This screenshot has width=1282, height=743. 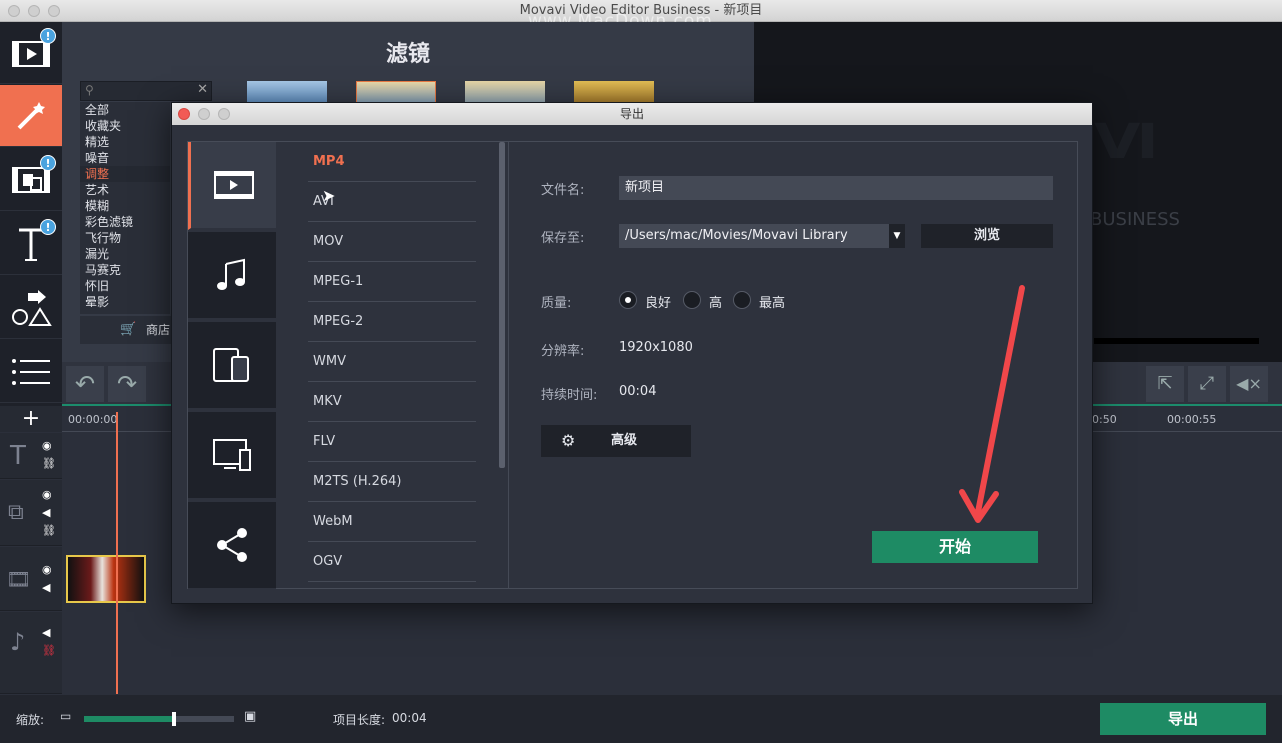 I want to click on filter-category: 收藏夹, so click(x=125, y=126).